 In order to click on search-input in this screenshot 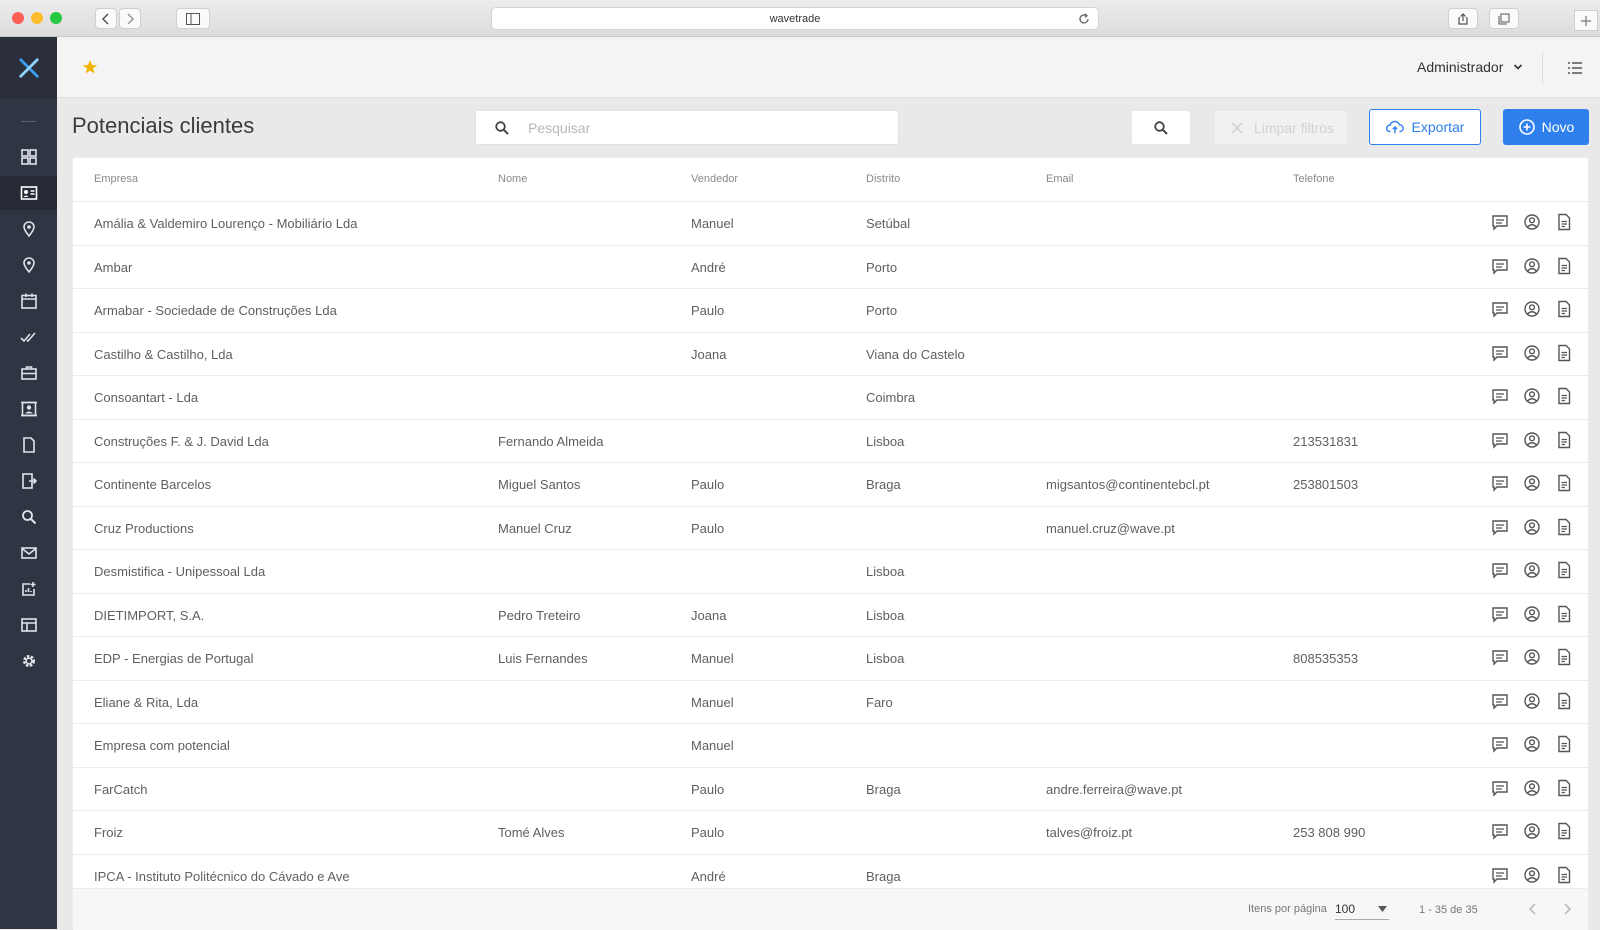, I will do `click(708, 127)`.